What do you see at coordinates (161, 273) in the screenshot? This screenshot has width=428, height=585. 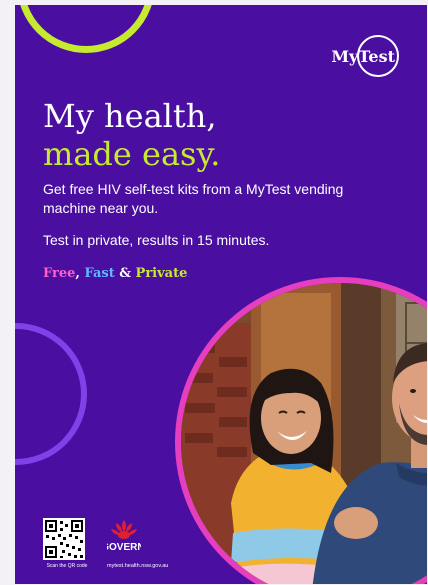 I see `tagline-private: Private` at bounding box center [161, 273].